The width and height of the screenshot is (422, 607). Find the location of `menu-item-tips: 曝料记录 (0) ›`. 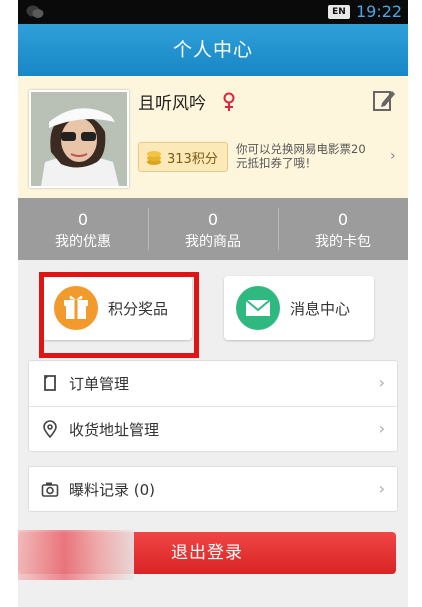

menu-item-tips: 曝料记录 (0) › is located at coordinates (213, 489).